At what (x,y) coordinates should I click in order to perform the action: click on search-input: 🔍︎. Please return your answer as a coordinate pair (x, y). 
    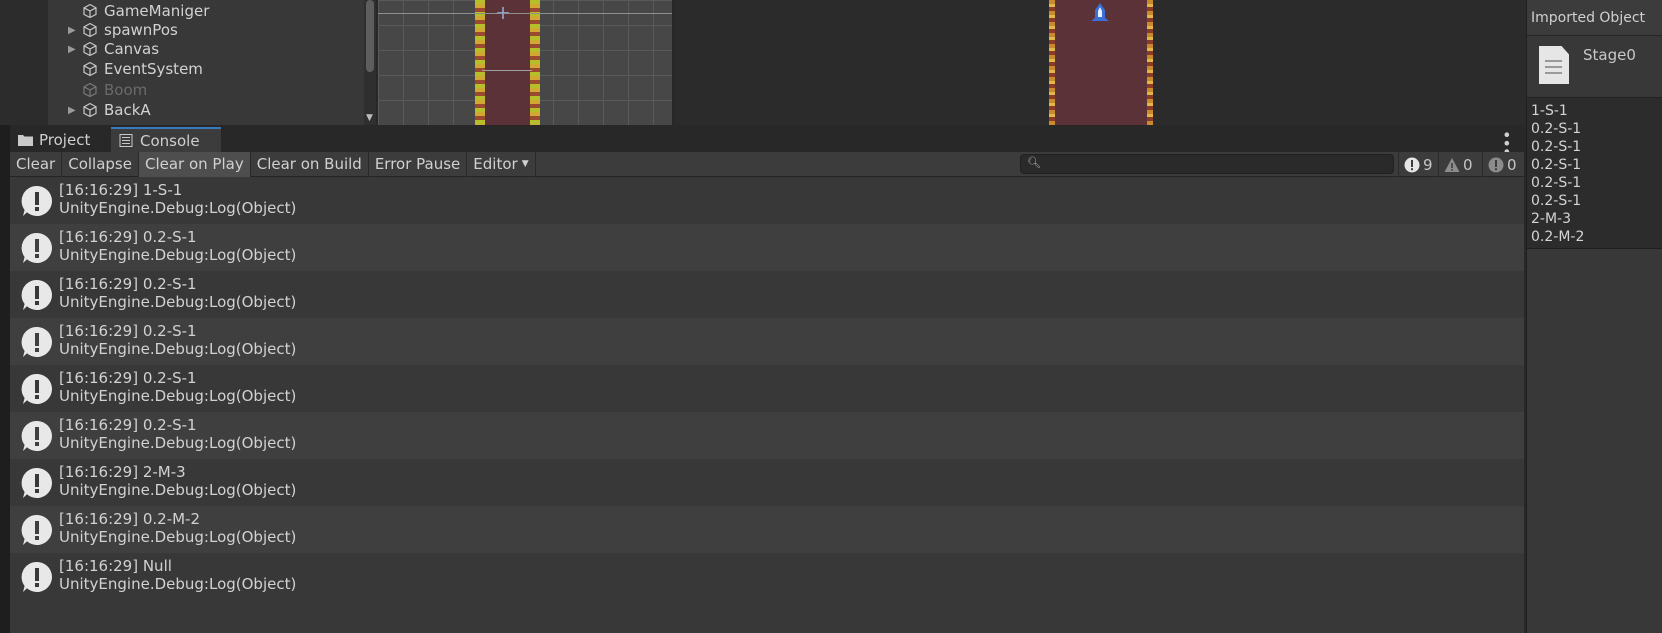
    Looking at the image, I should click on (1207, 164).